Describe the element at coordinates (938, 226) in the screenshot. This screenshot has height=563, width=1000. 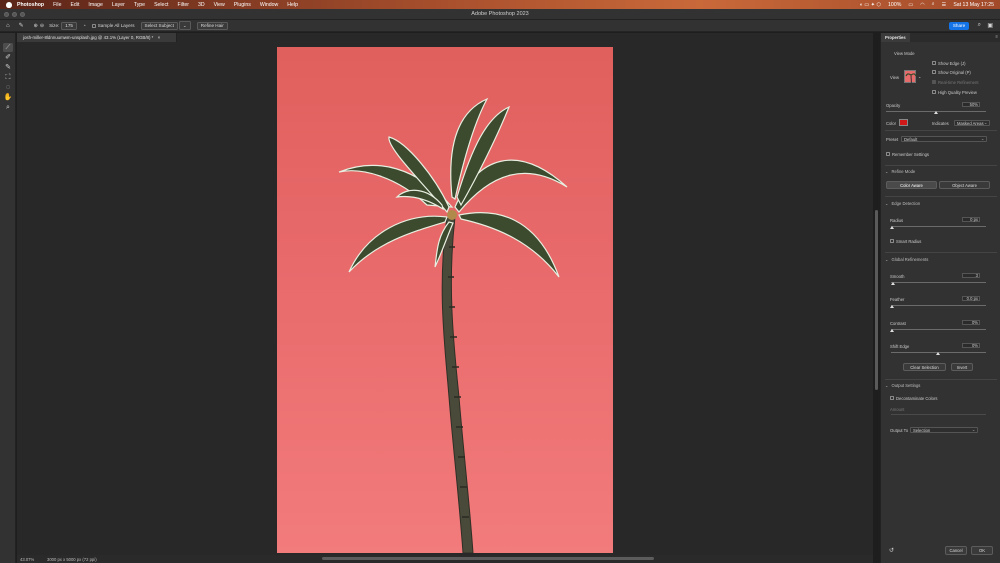
I see `radius-slider-track` at that location.